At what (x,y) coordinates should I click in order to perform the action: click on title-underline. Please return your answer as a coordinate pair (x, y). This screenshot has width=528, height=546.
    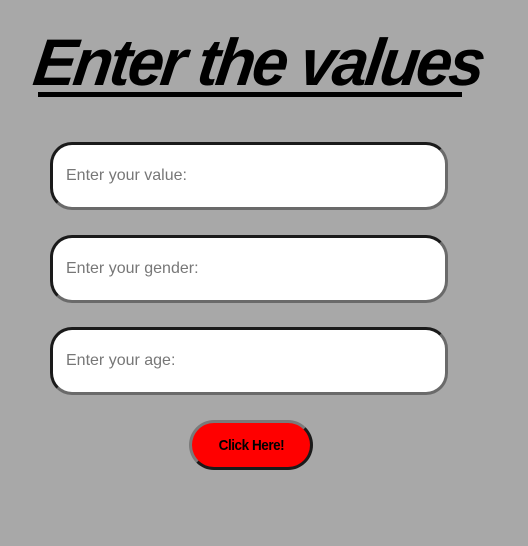
    Looking at the image, I should click on (250, 94).